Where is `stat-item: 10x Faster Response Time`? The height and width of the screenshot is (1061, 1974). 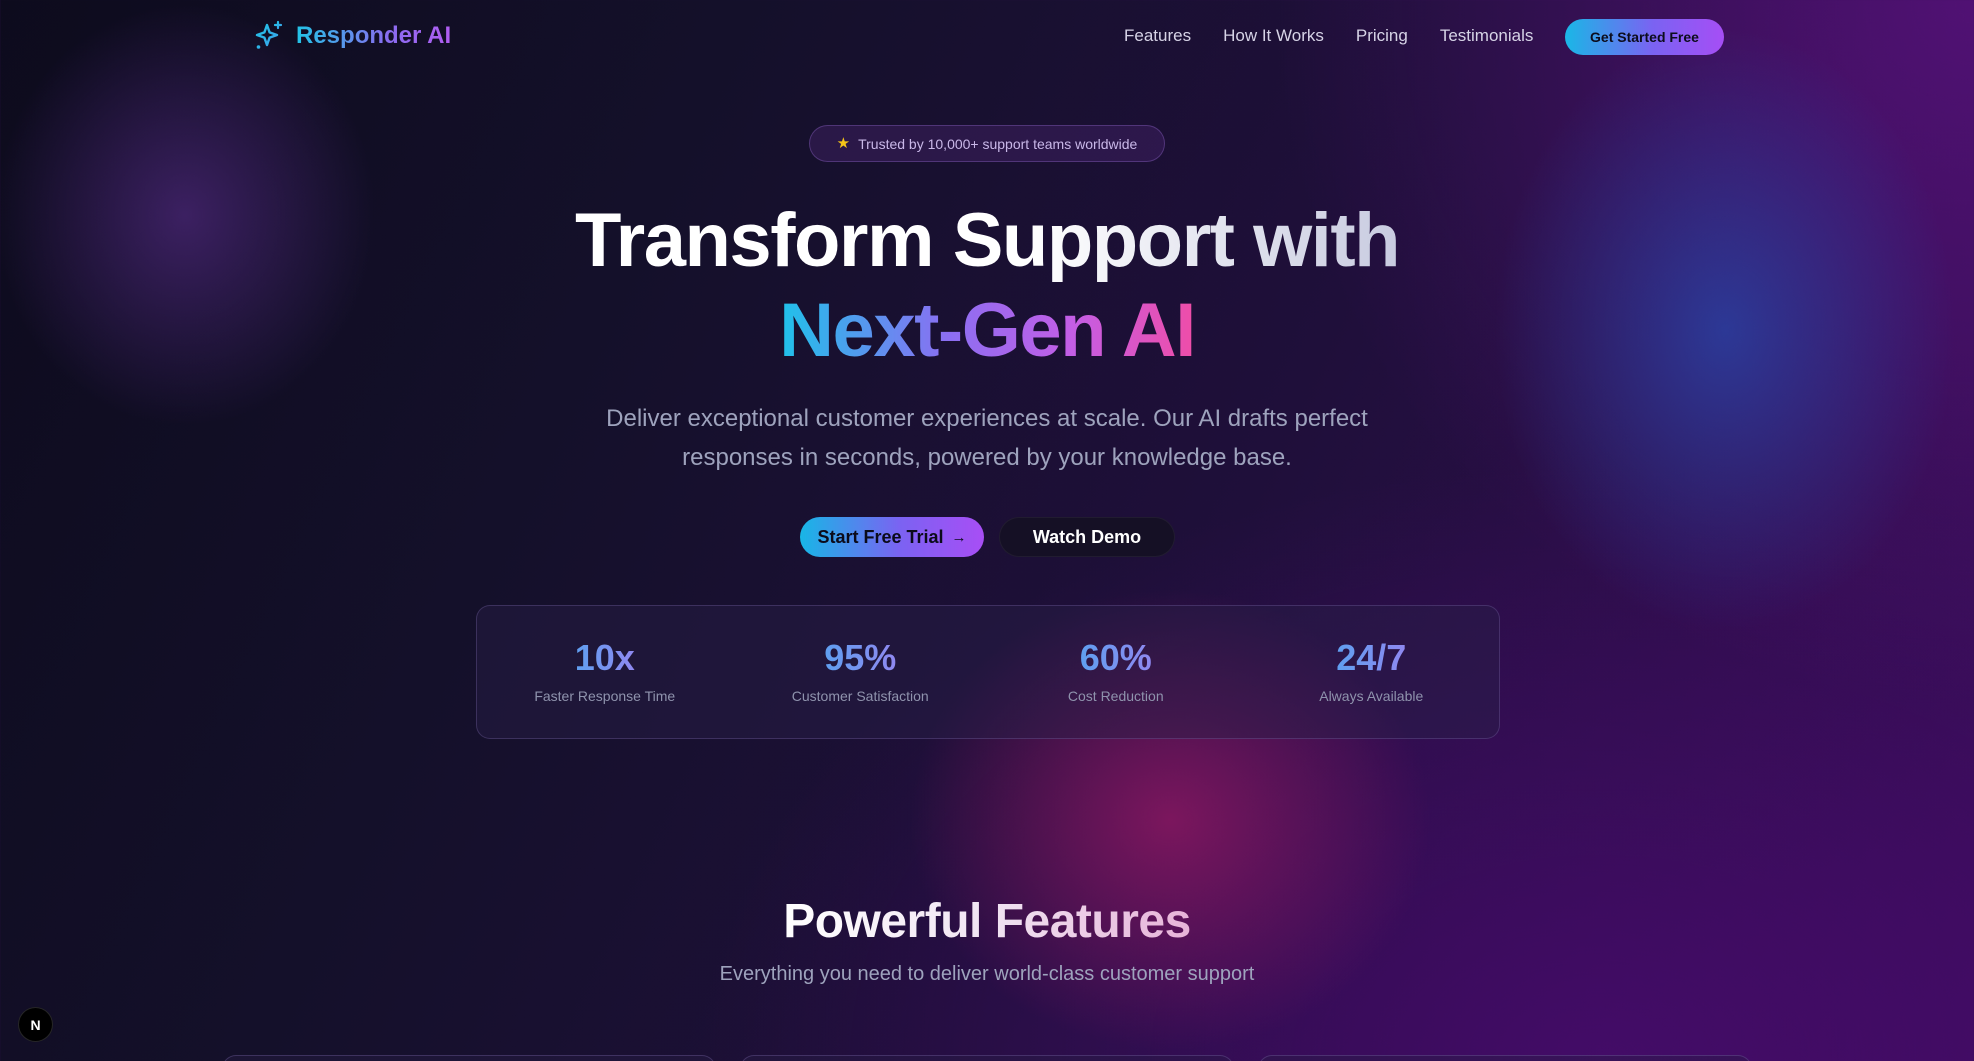
stat-item: 10x Faster Response Time is located at coordinates (605, 672).